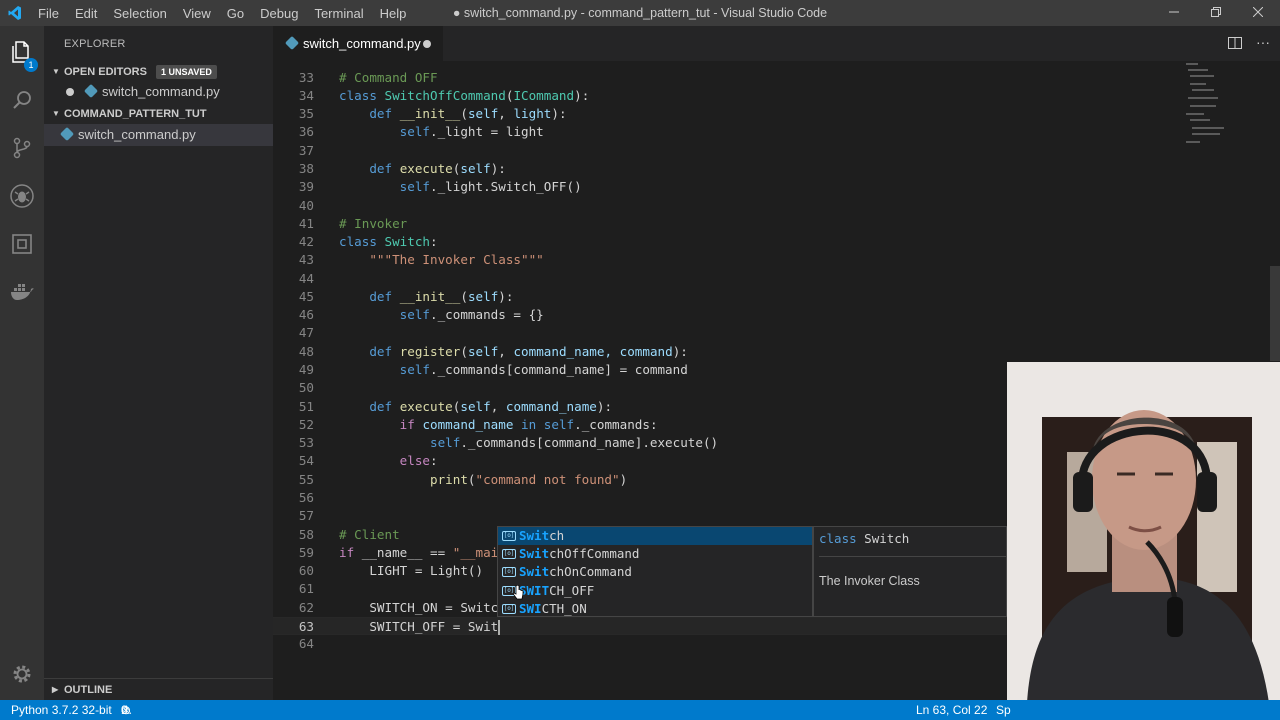 The height and width of the screenshot is (720, 1280). Describe the element at coordinates (655, 572) in the screenshot. I see `suggest-item: [o] SwitchOnCommand` at that location.